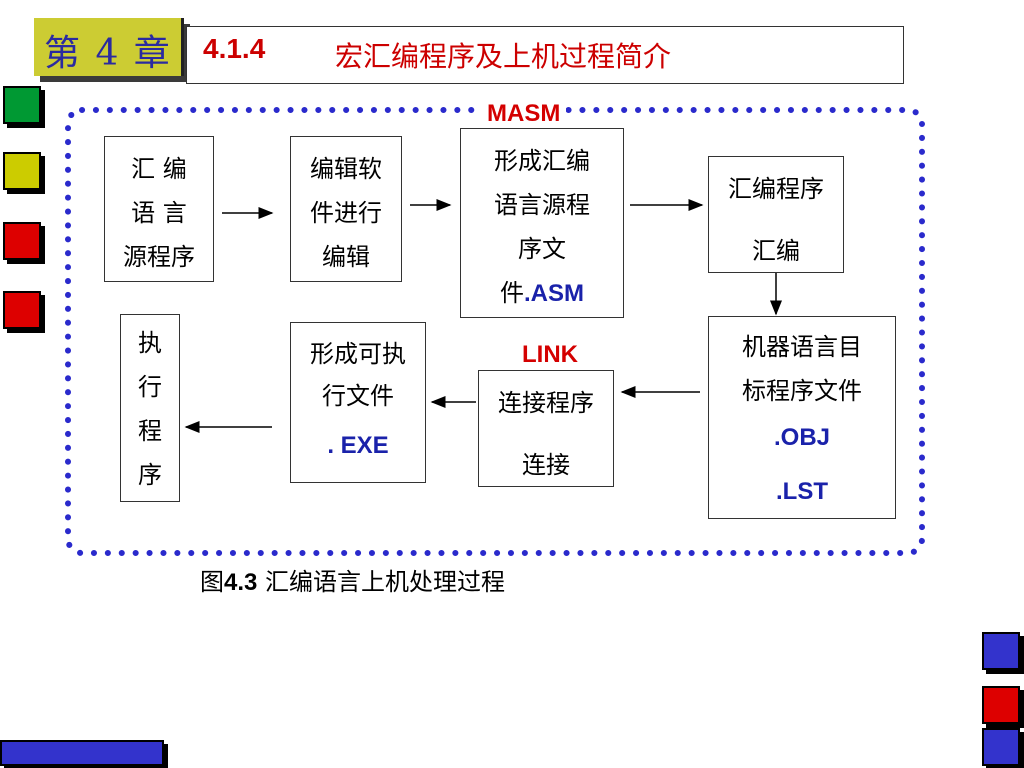 The height and width of the screenshot is (768, 1024). I want to click on source-program-box: 汇 编 语 言 源程序, so click(159, 209).